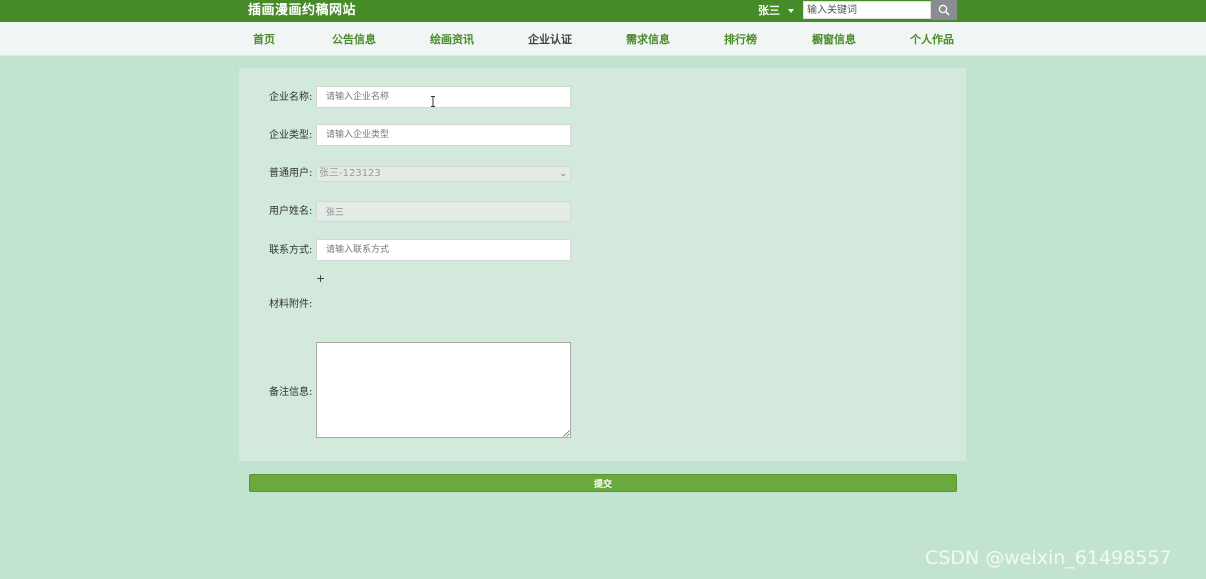 The image size is (1206, 579). I want to click on watermark: CSDN @weixin_61498557, so click(1048, 558).